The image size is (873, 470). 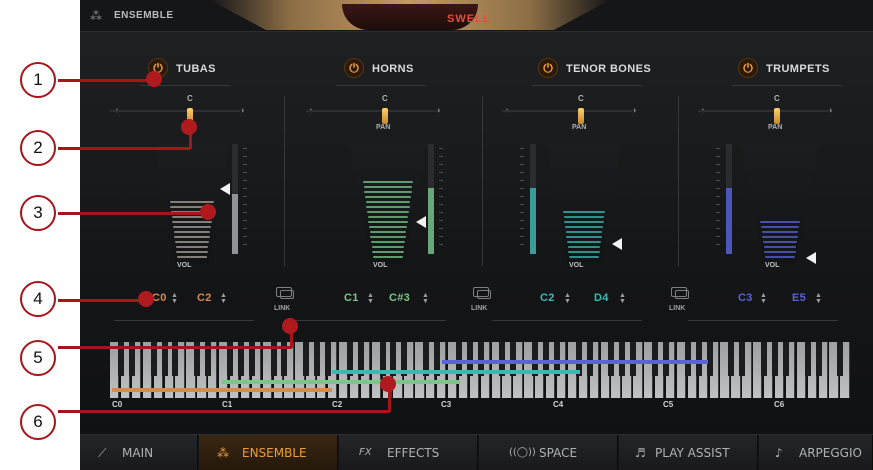 I want to click on header-underline, so click(x=587, y=85).